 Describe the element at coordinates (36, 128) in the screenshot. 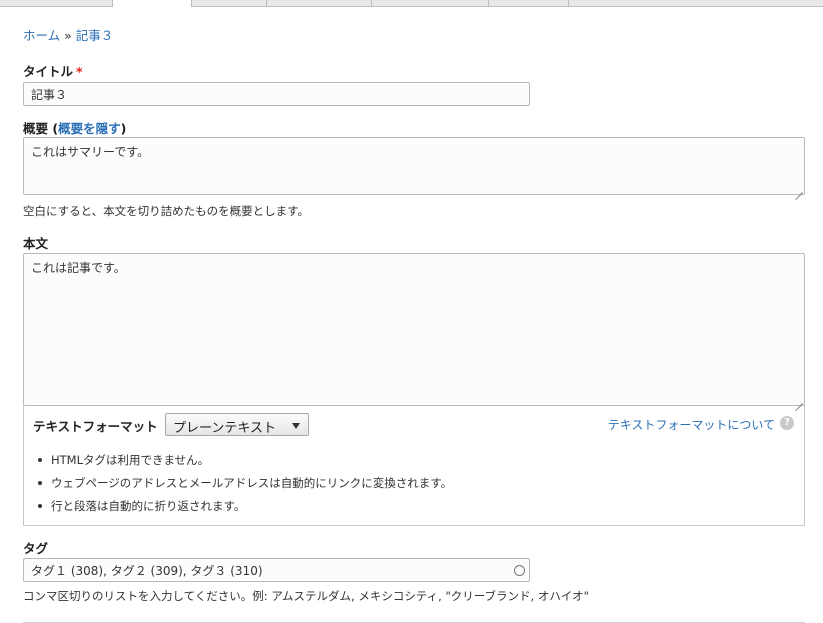

I see `summary-label-text: 概要` at that location.